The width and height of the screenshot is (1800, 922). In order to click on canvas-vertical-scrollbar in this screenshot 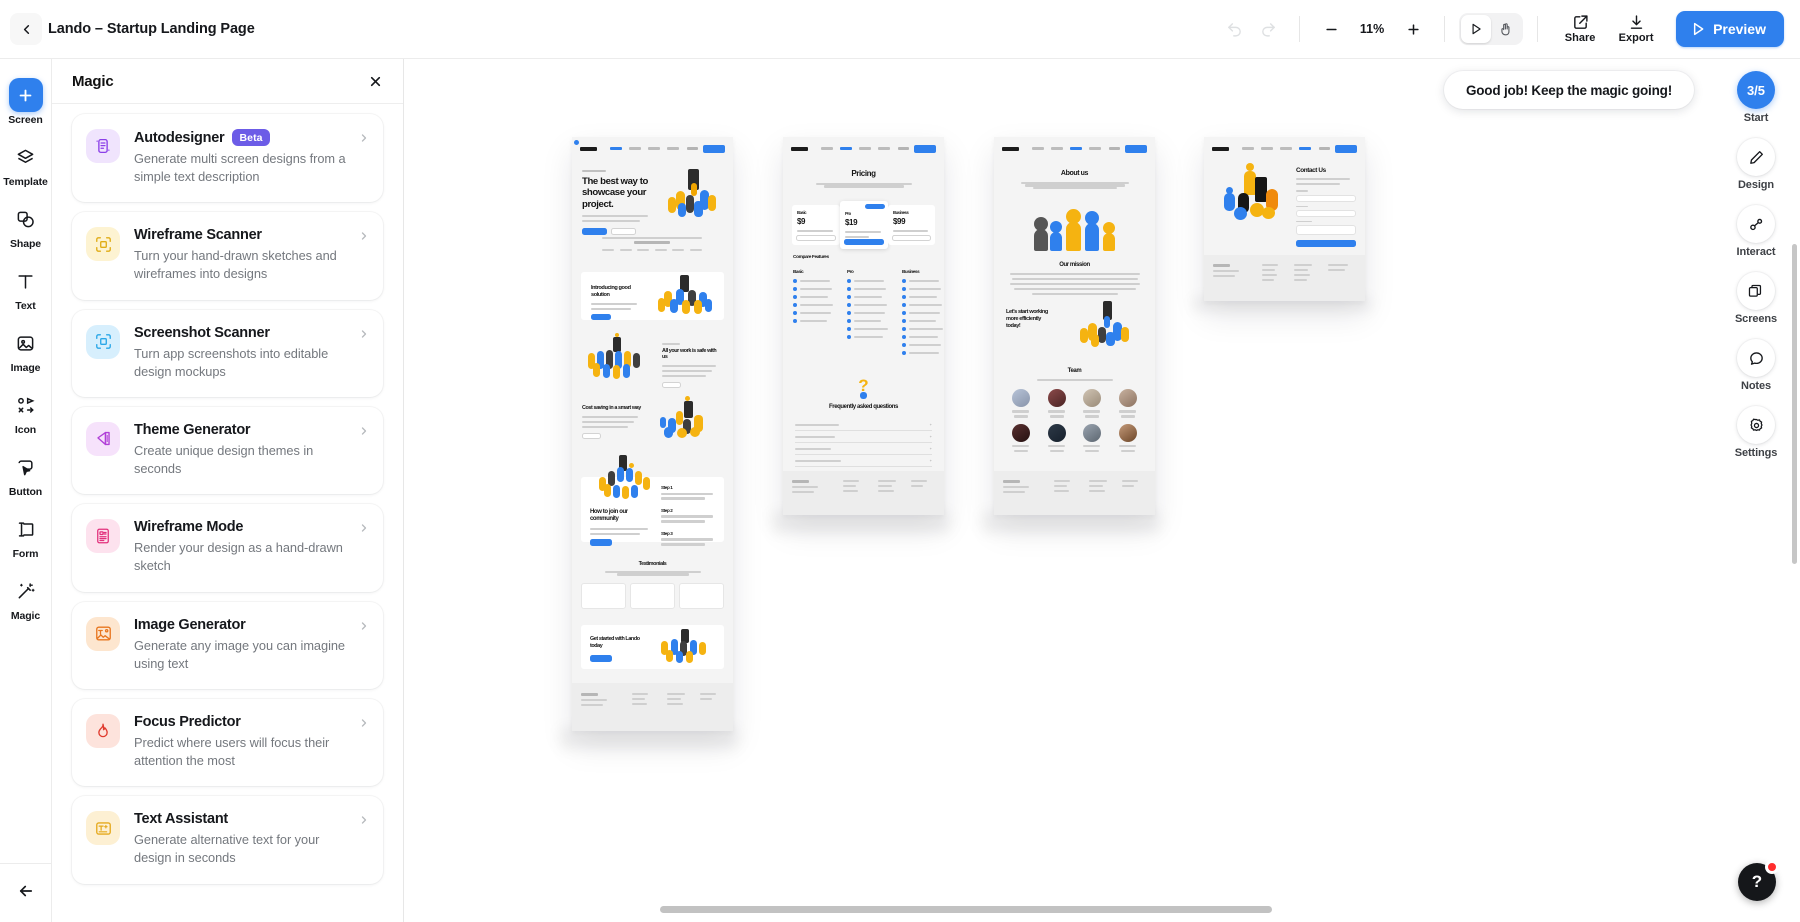, I will do `click(1794, 404)`.